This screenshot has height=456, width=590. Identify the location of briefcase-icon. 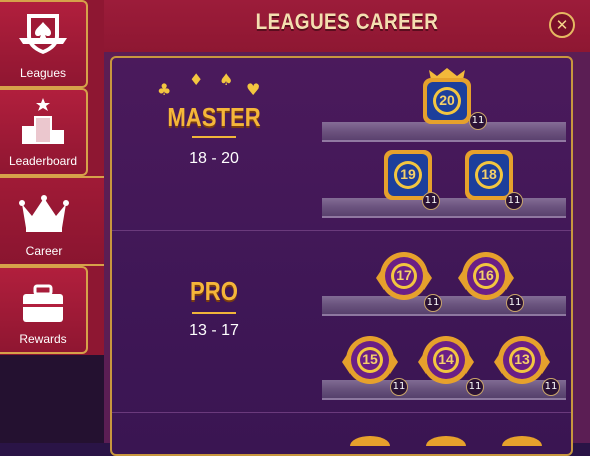
(43, 303).